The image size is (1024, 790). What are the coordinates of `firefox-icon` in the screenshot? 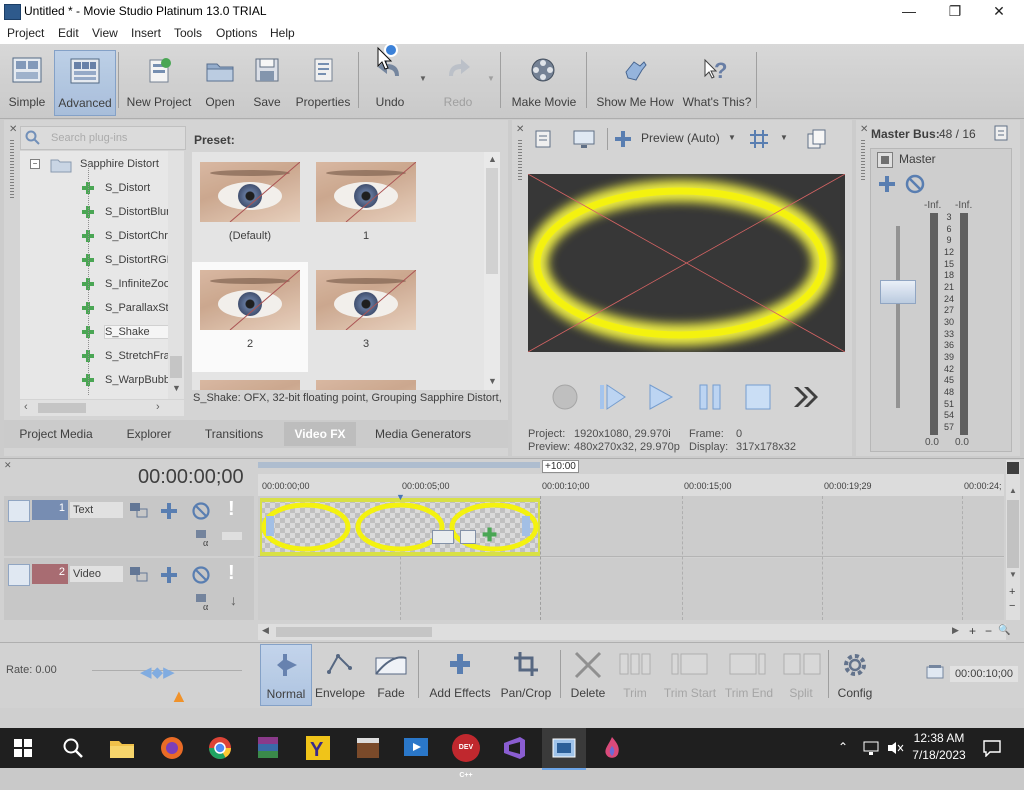 It's located at (172, 748).